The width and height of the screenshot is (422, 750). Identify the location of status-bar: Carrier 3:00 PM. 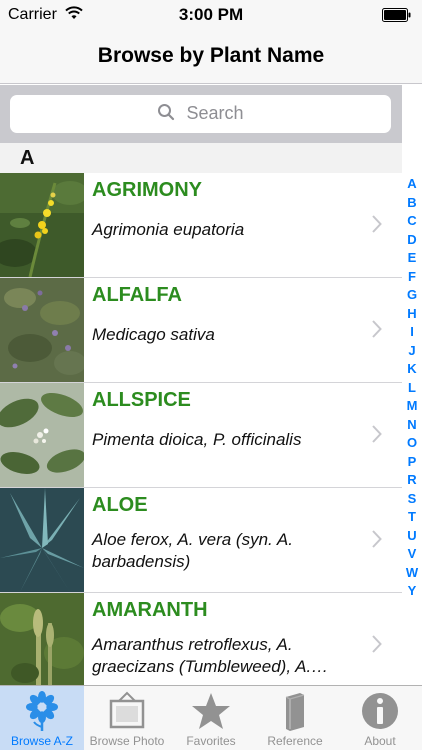
(211, 15).